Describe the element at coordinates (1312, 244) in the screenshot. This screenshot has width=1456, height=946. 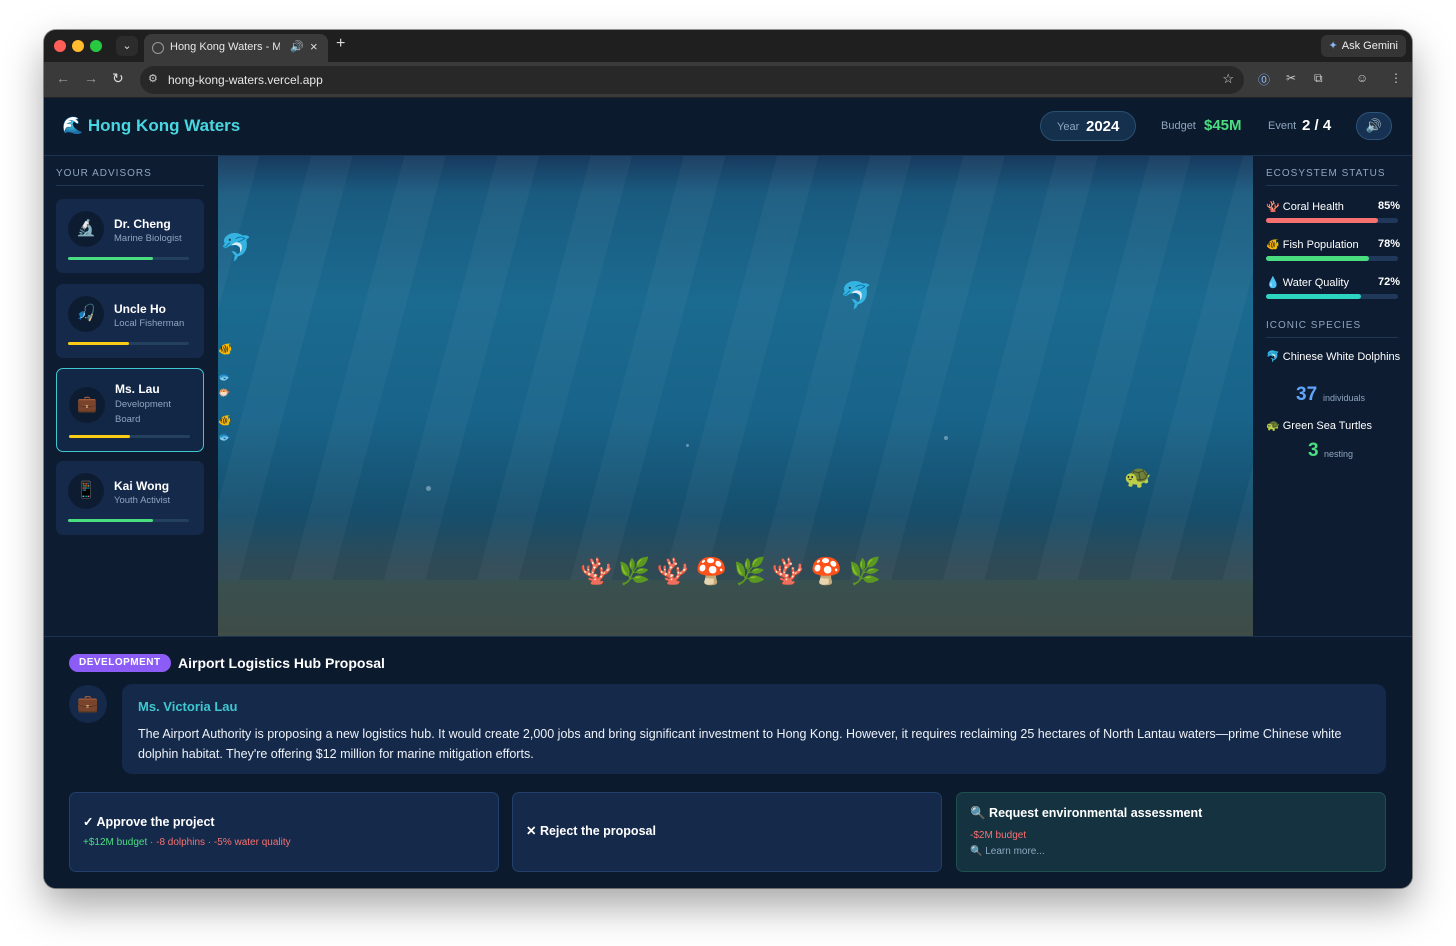
I see `fish-population-label: 🐠 Fish Population` at that location.